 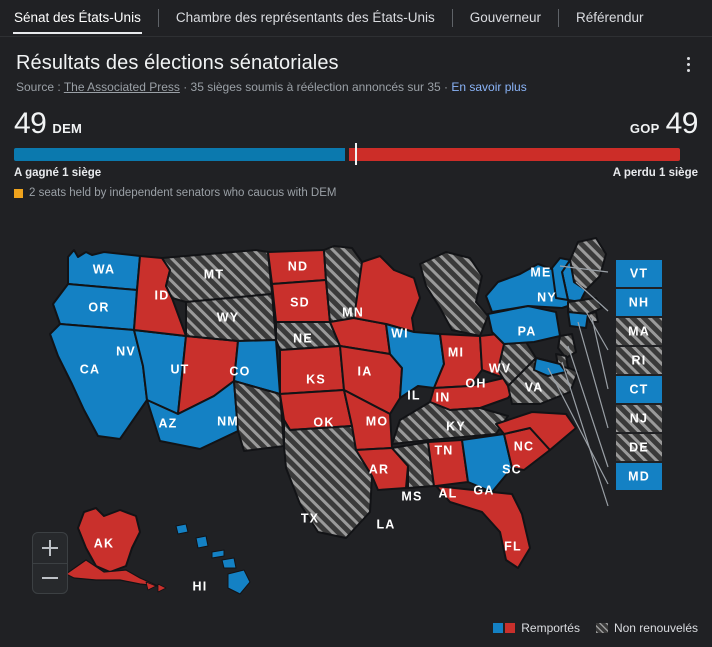 What do you see at coordinates (231, 317) in the screenshot?
I see `state-WY` at bounding box center [231, 317].